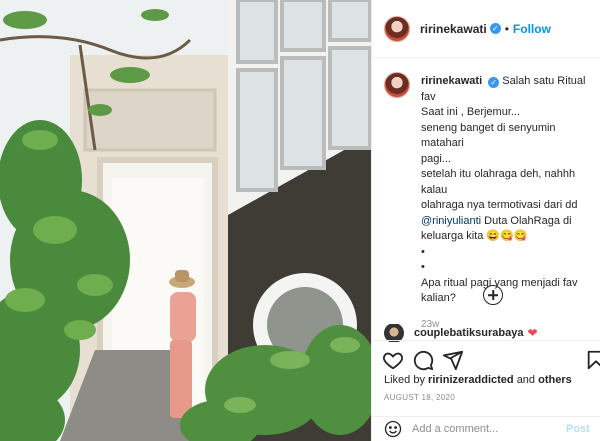 This screenshot has height=441, width=600. Describe the element at coordinates (423, 360) in the screenshot. I see `comment-icon` at that location.